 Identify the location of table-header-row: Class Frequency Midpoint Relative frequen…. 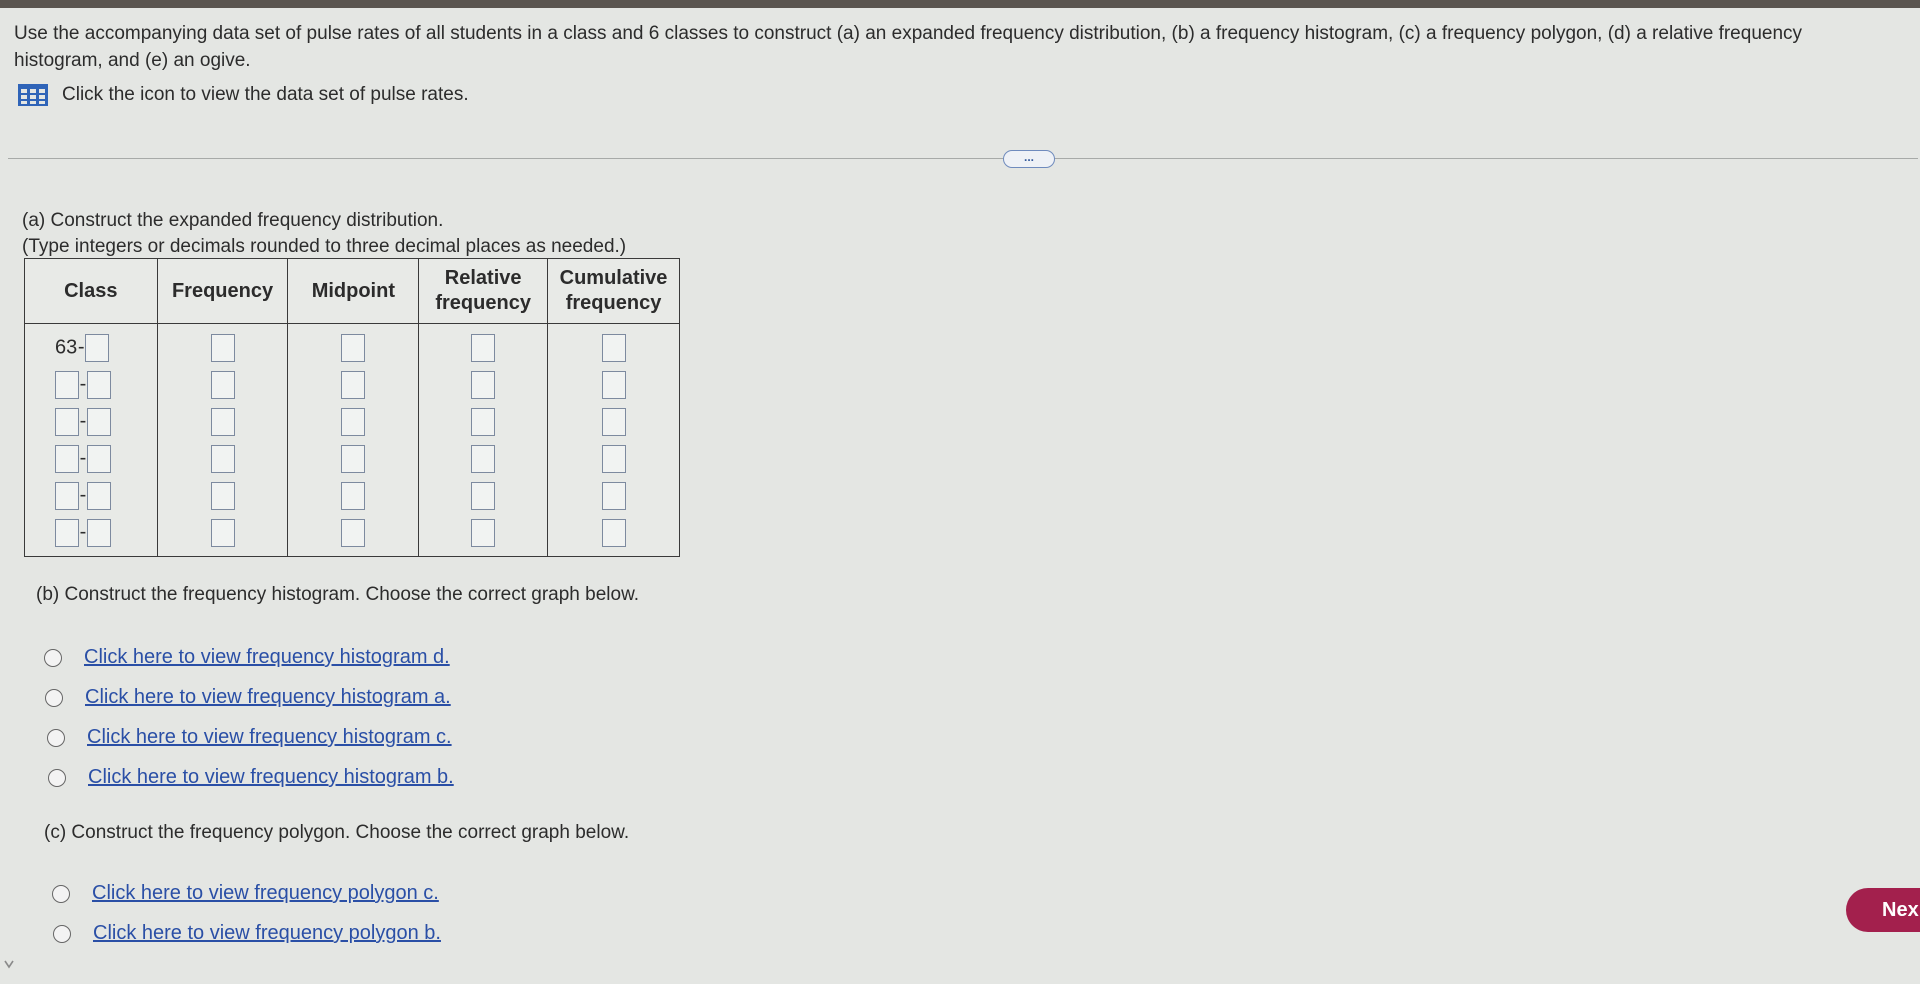
(352, 291).